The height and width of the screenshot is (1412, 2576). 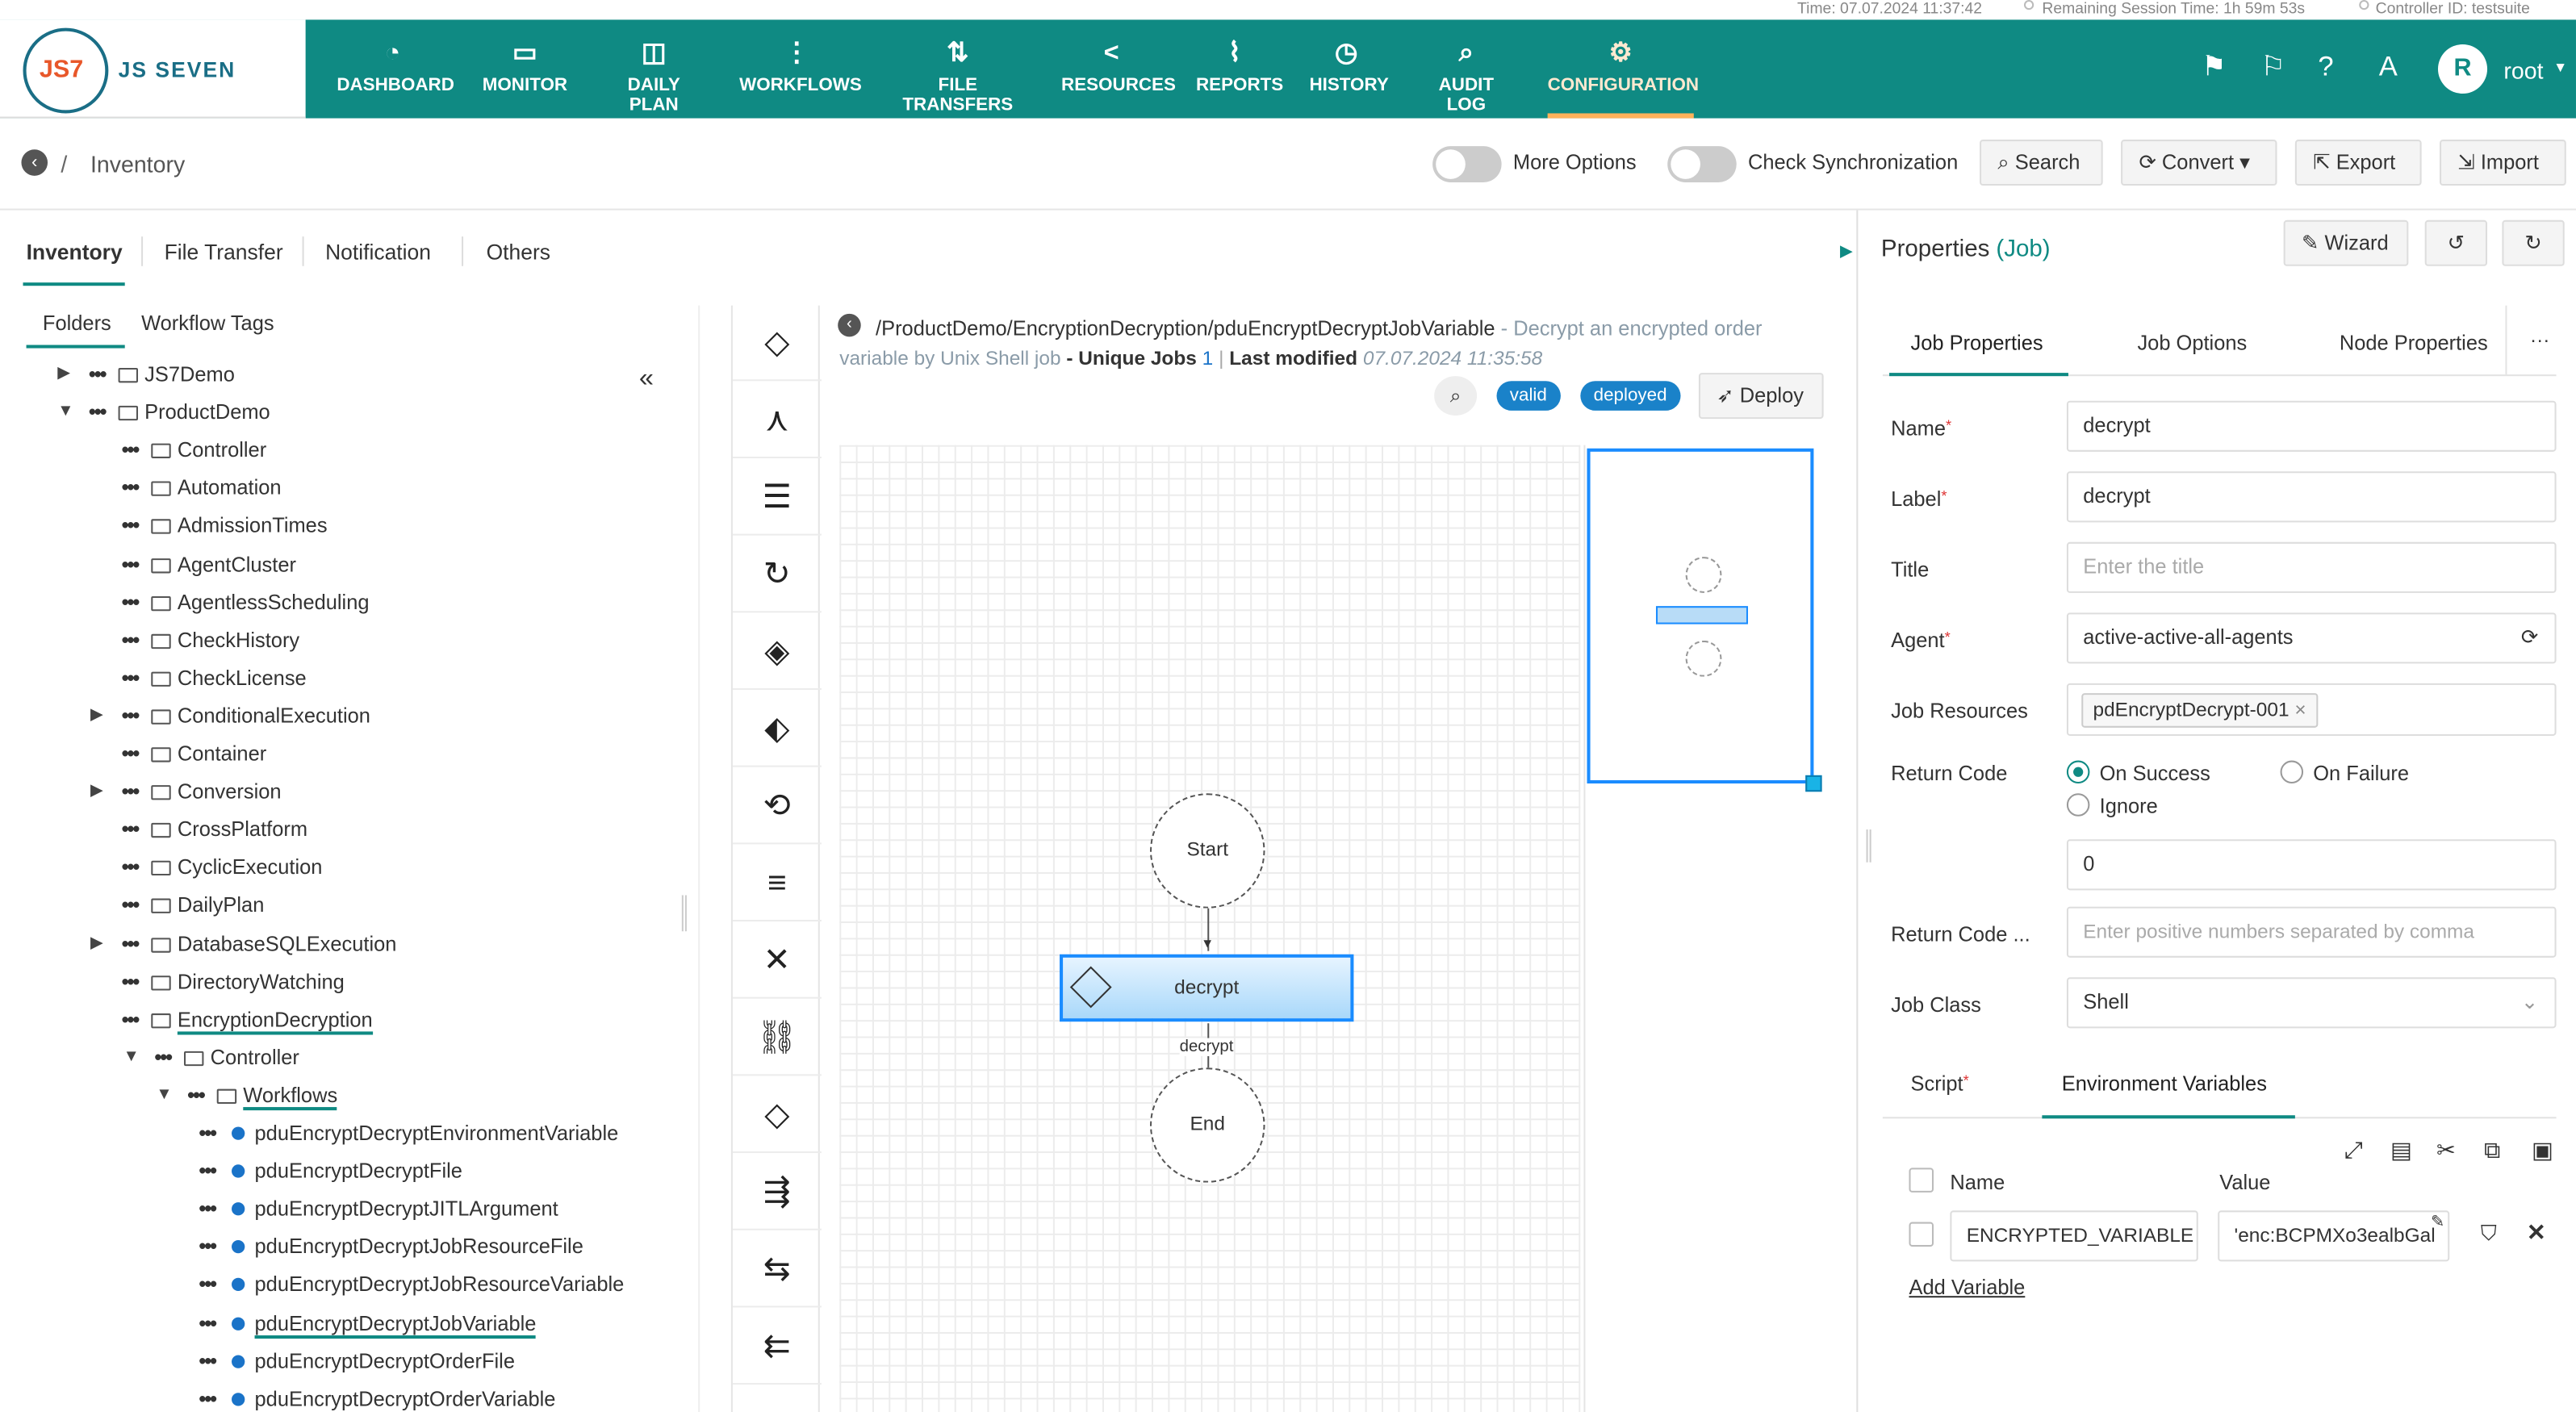 What do you see at coordinates (1466, 68) in the screenshot?
I see `nav-audit-log: ⌕ AUDIT LOG` at bounding box center [1466, 68].